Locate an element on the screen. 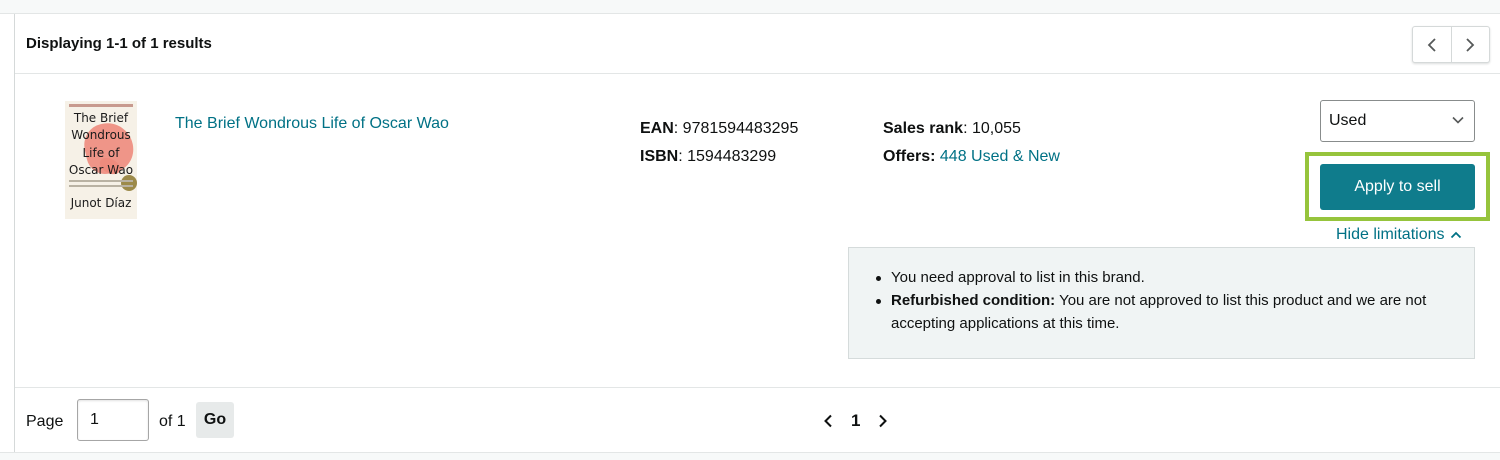 The width and height of the screenshot is (1500, 460). next-page-button is located at coordinates (883, 421).